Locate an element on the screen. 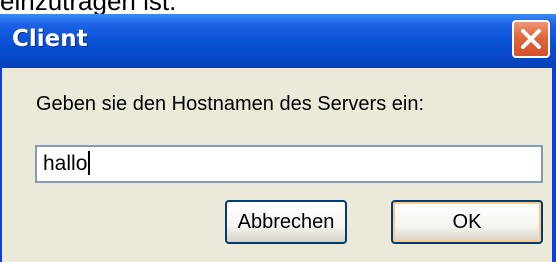 This screenshot has width=556, height=262. cancel-button: Abbrechen is located at coordinates (286, 222).